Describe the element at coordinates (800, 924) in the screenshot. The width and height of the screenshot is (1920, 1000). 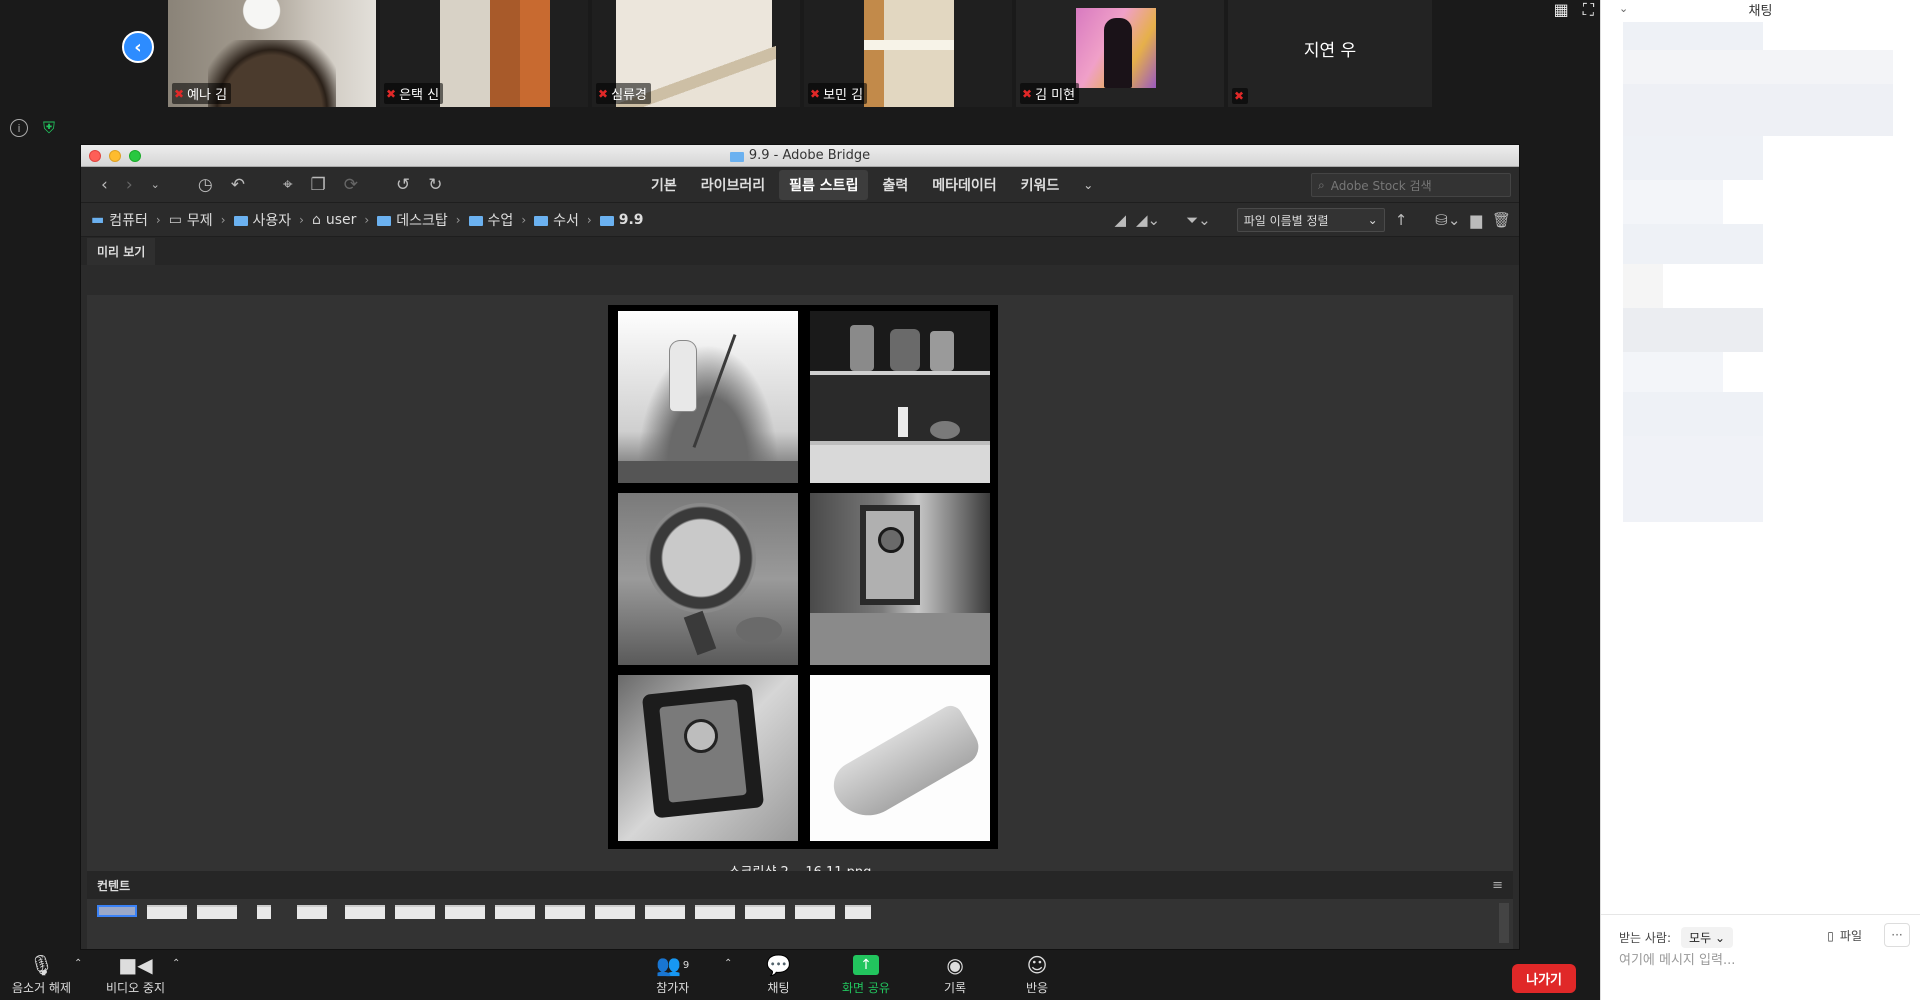
I see `filmstrip` at that location.